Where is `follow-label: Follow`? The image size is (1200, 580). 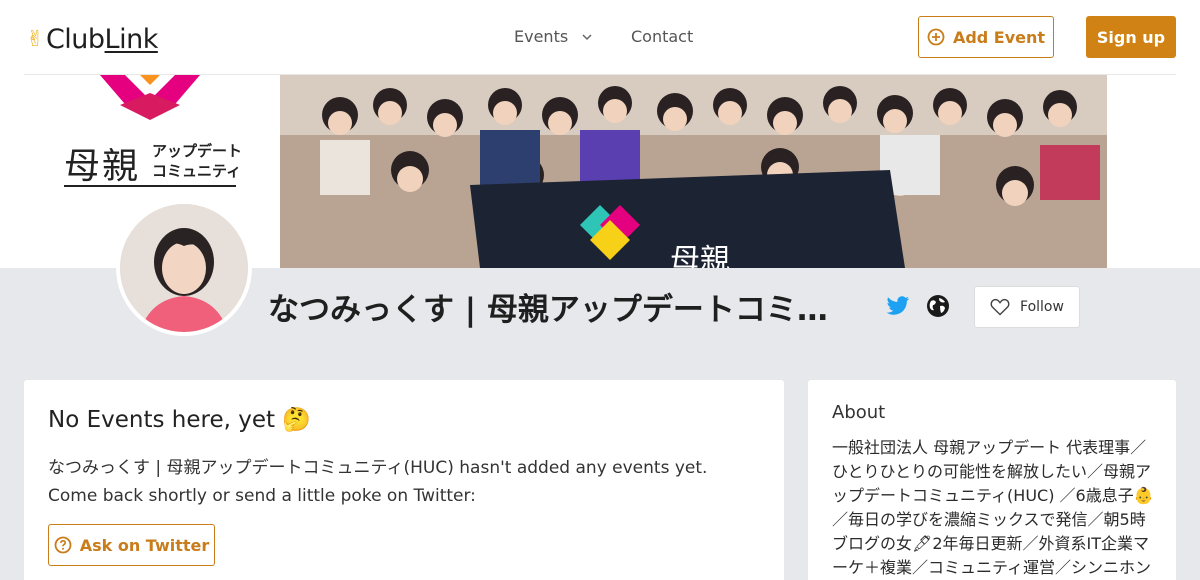
follow-label: Follow is located at coordinates (1042, 307).